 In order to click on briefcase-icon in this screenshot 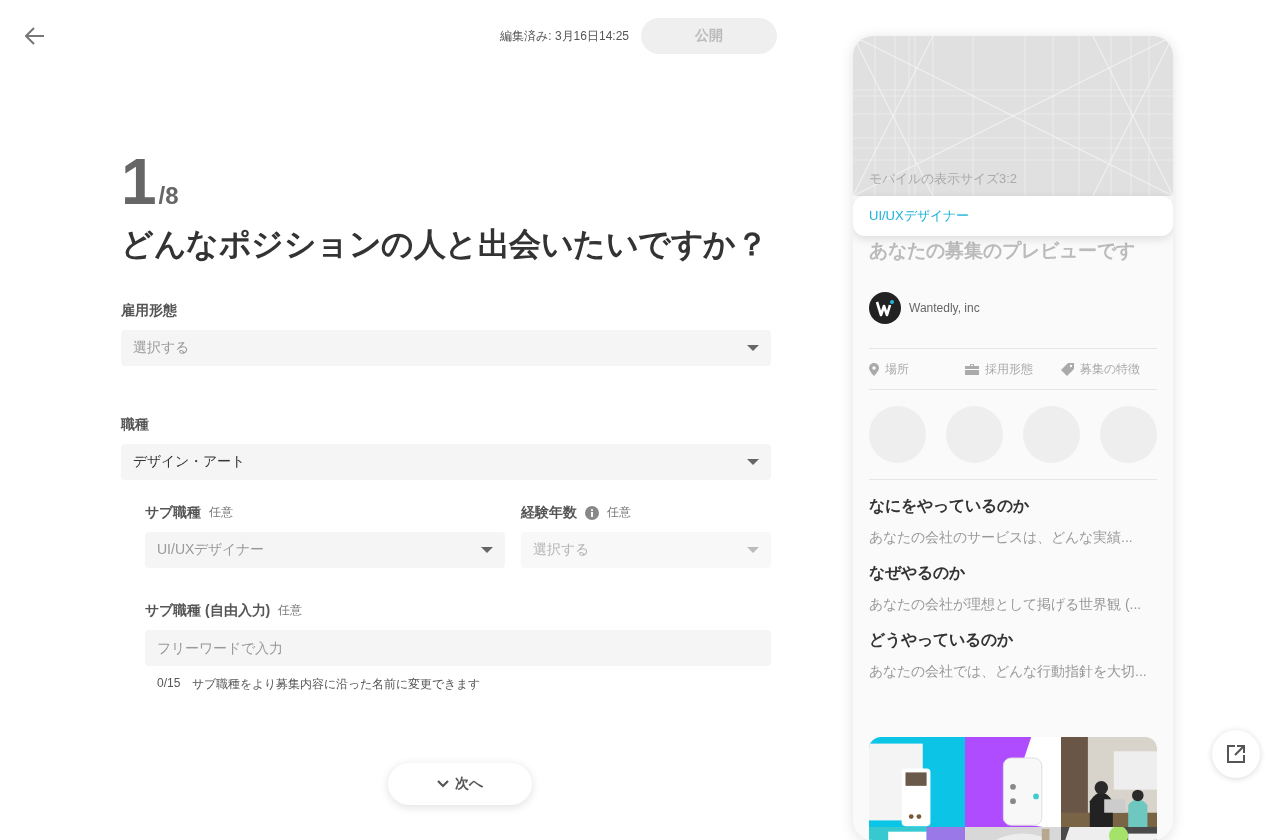, I will do `click(972, 369)`.